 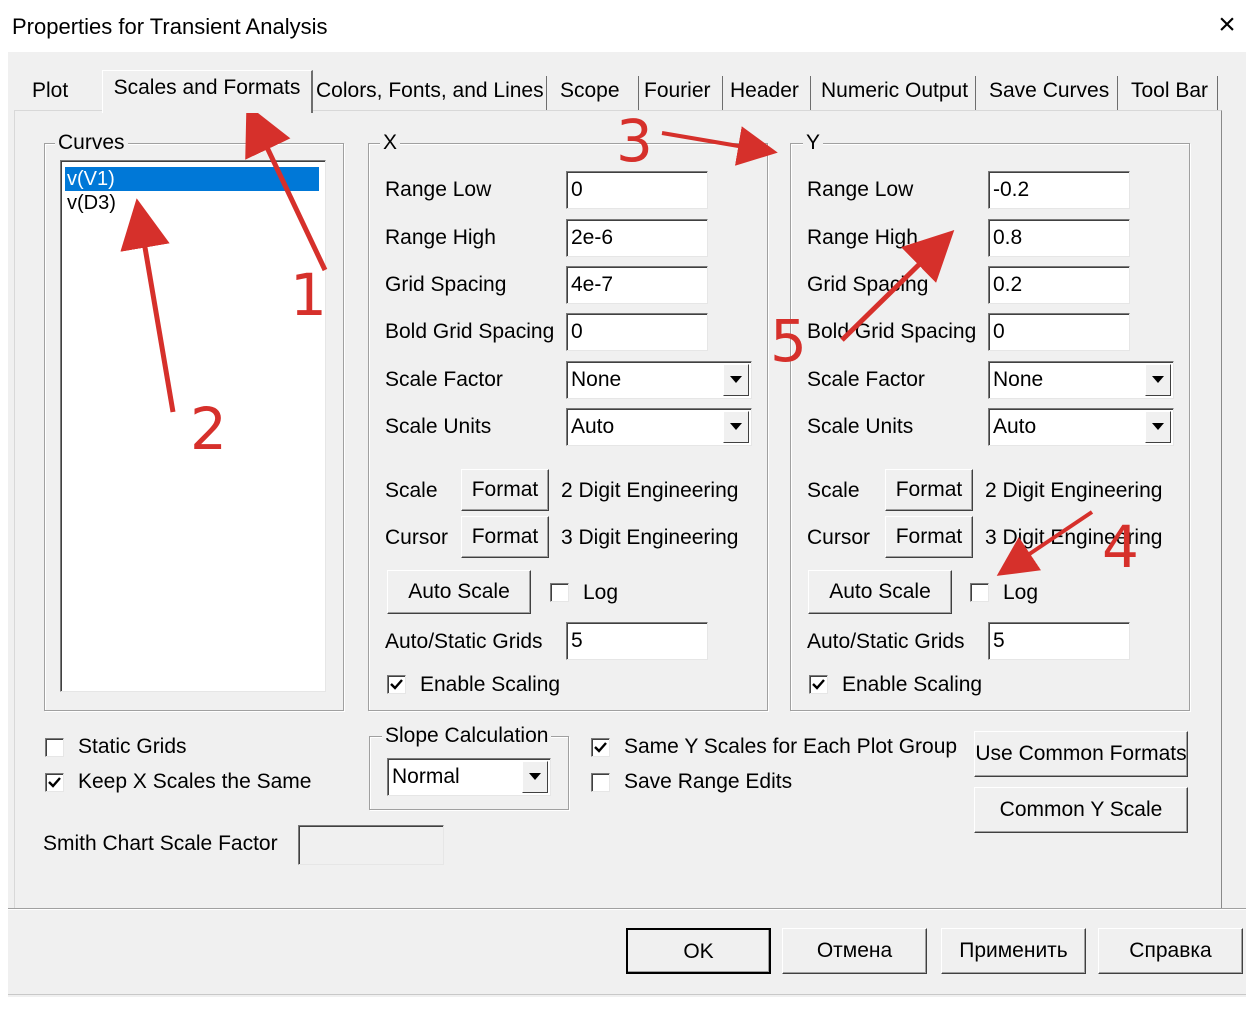 What do you see at coordinates (854, 951) in the screenshot?
I see `cancel-button: Отмена` at bounding box center [854, 951].